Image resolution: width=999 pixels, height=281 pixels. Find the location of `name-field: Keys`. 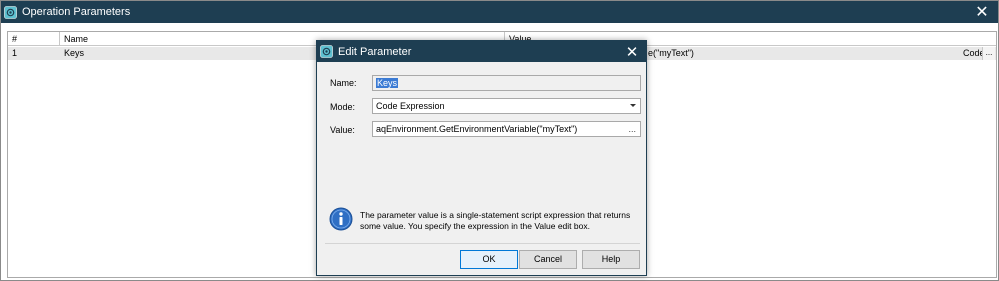

name-field: Keys is located at coordinates (506, 83).